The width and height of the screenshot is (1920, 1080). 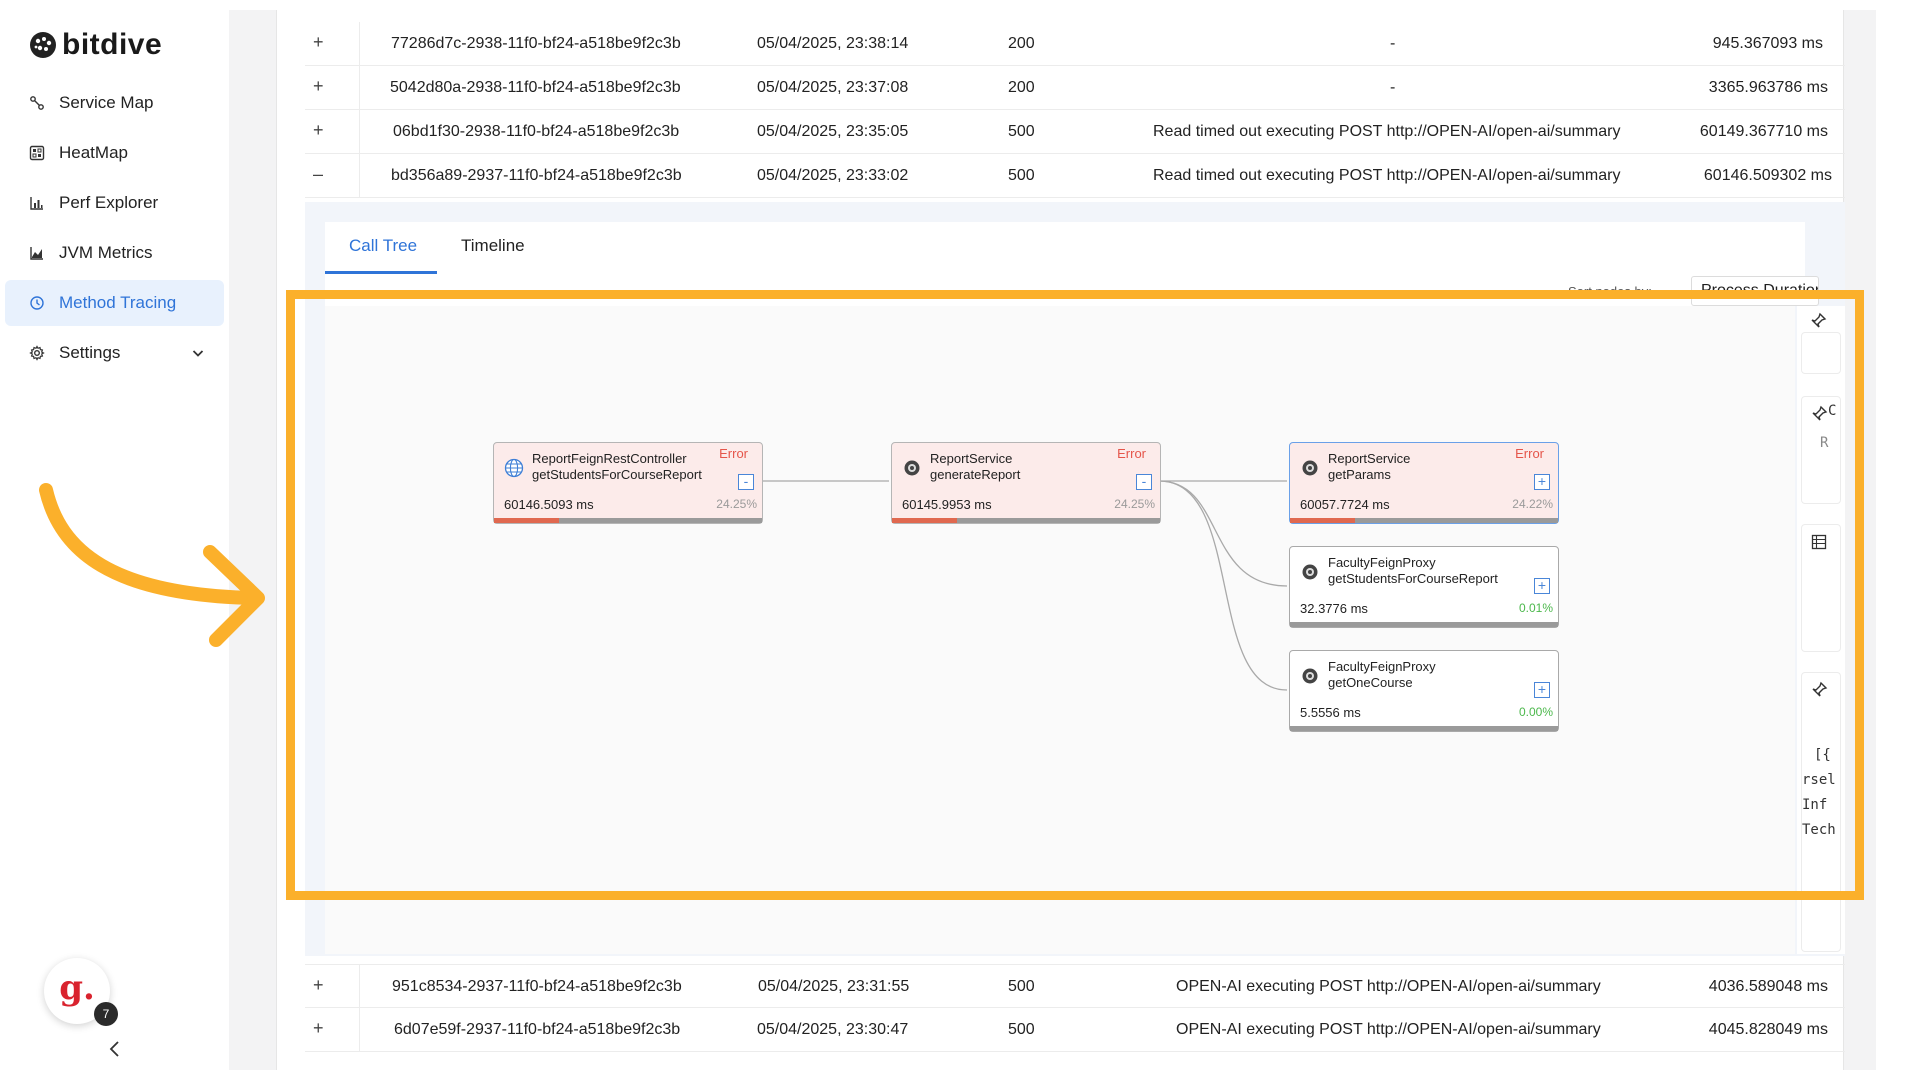 What do you see at coordinates (1763, 131) in the screenshot?
I see `trace-duration: 60149.367710 ms` at bounding box center [1763, 131].